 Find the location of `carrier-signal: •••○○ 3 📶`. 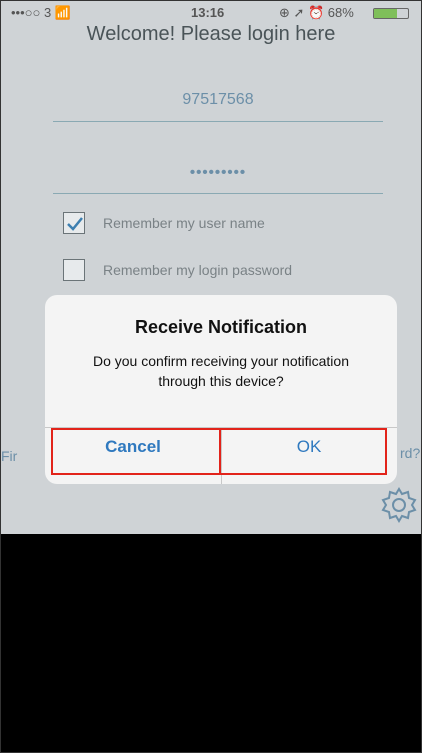

carrier-signal: •••○○ 3 📶 is located at coordinates (41, 12).